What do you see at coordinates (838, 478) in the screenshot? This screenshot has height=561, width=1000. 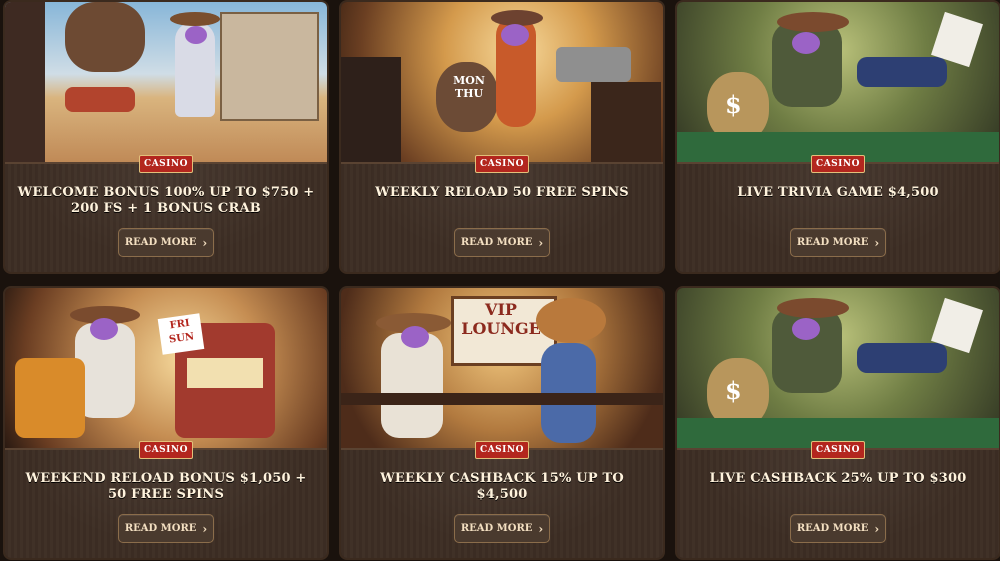 I see `promo-title: LIVE CASHBACK 25% UP TO $300` at bounding box center [838, 478].